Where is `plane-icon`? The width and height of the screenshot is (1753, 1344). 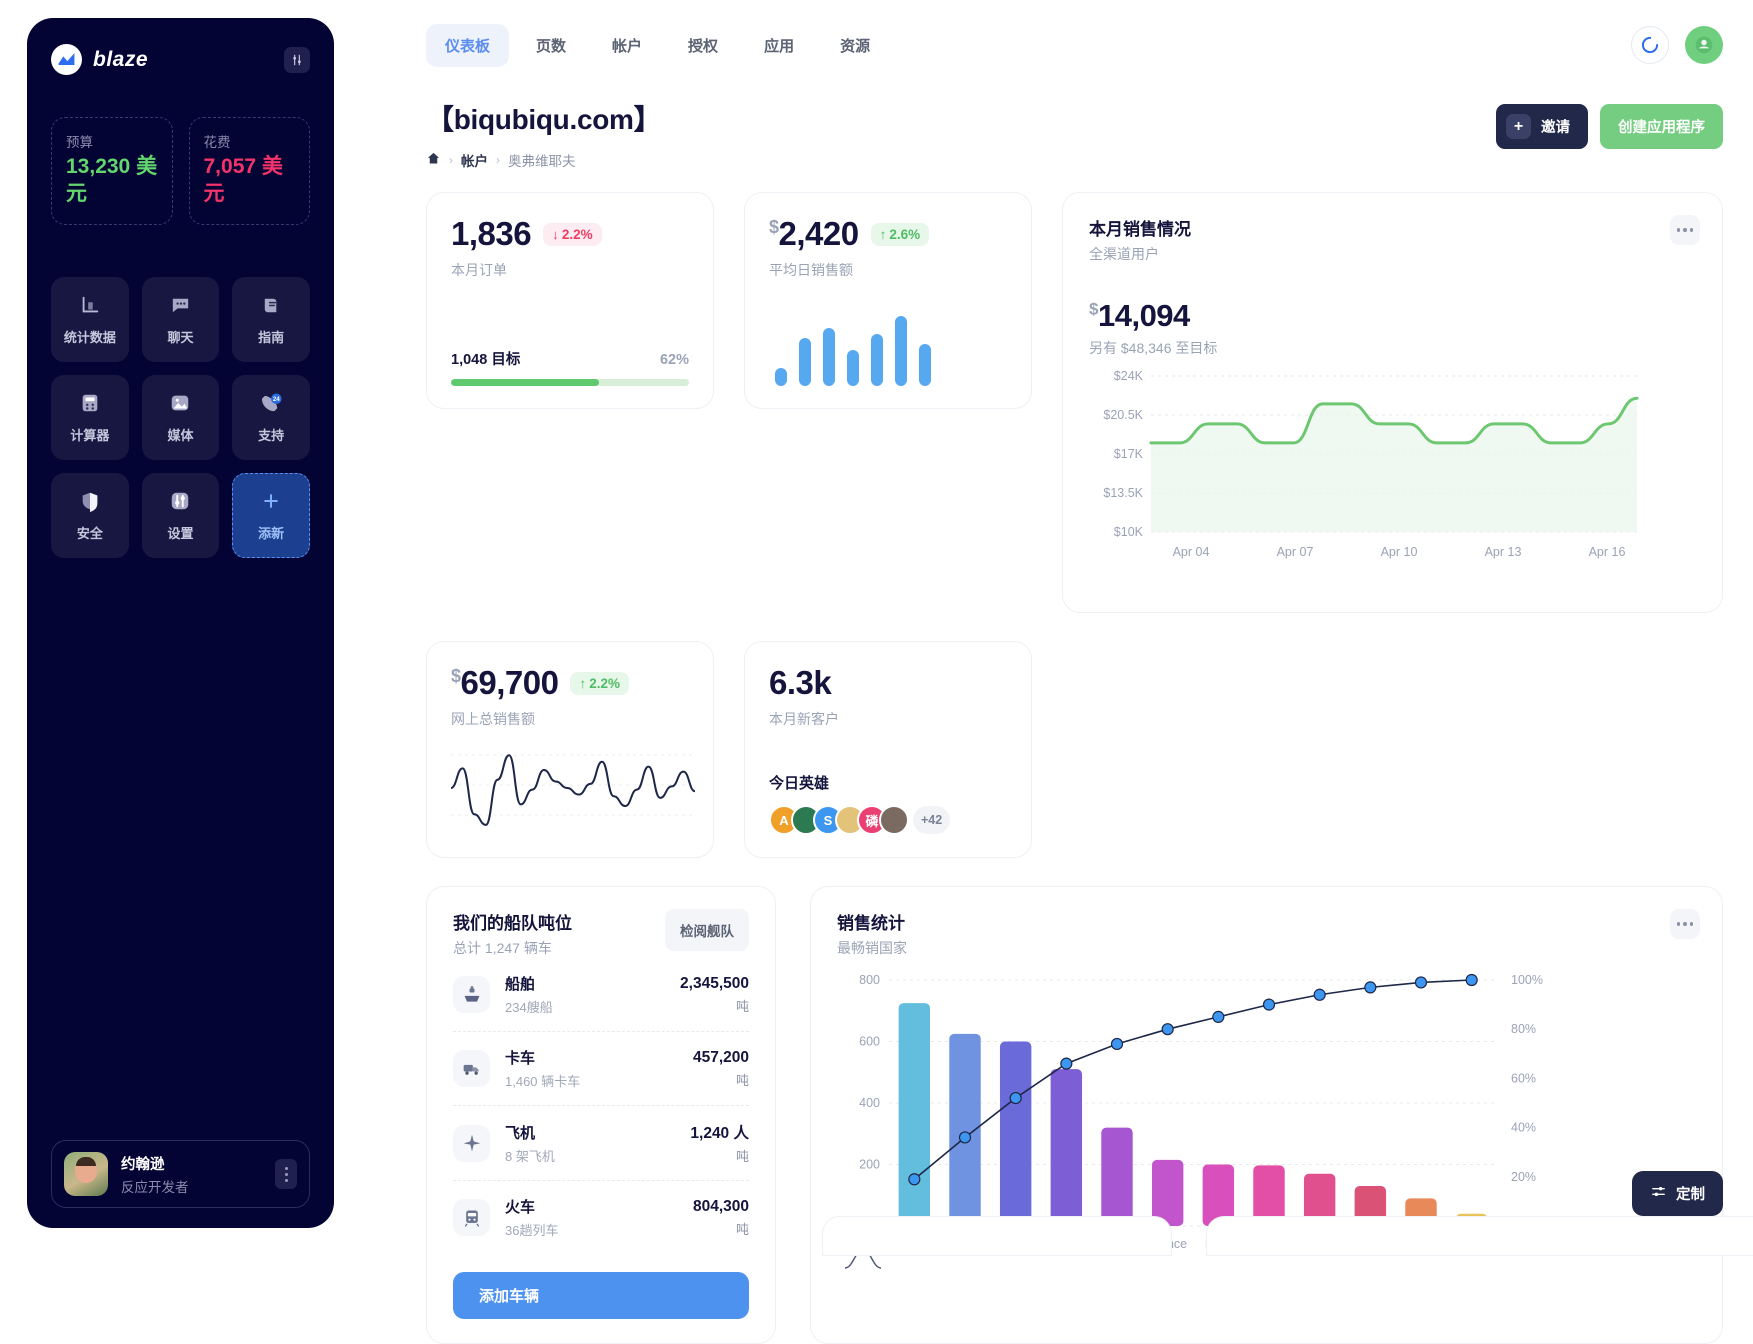
plane-icon is located at coordinates (471, 1143).